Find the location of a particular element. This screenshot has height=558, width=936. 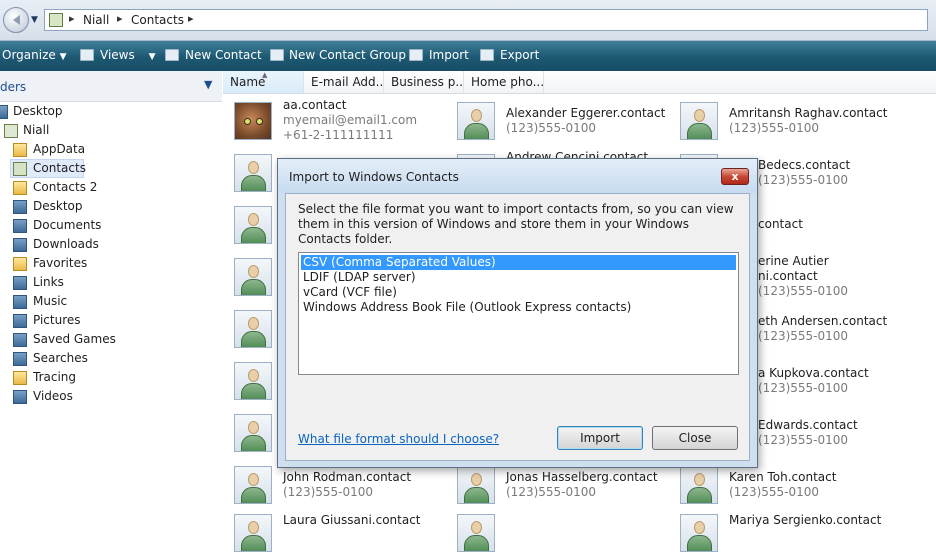

pictures-folder-icon is located at coordinates (20, 321).